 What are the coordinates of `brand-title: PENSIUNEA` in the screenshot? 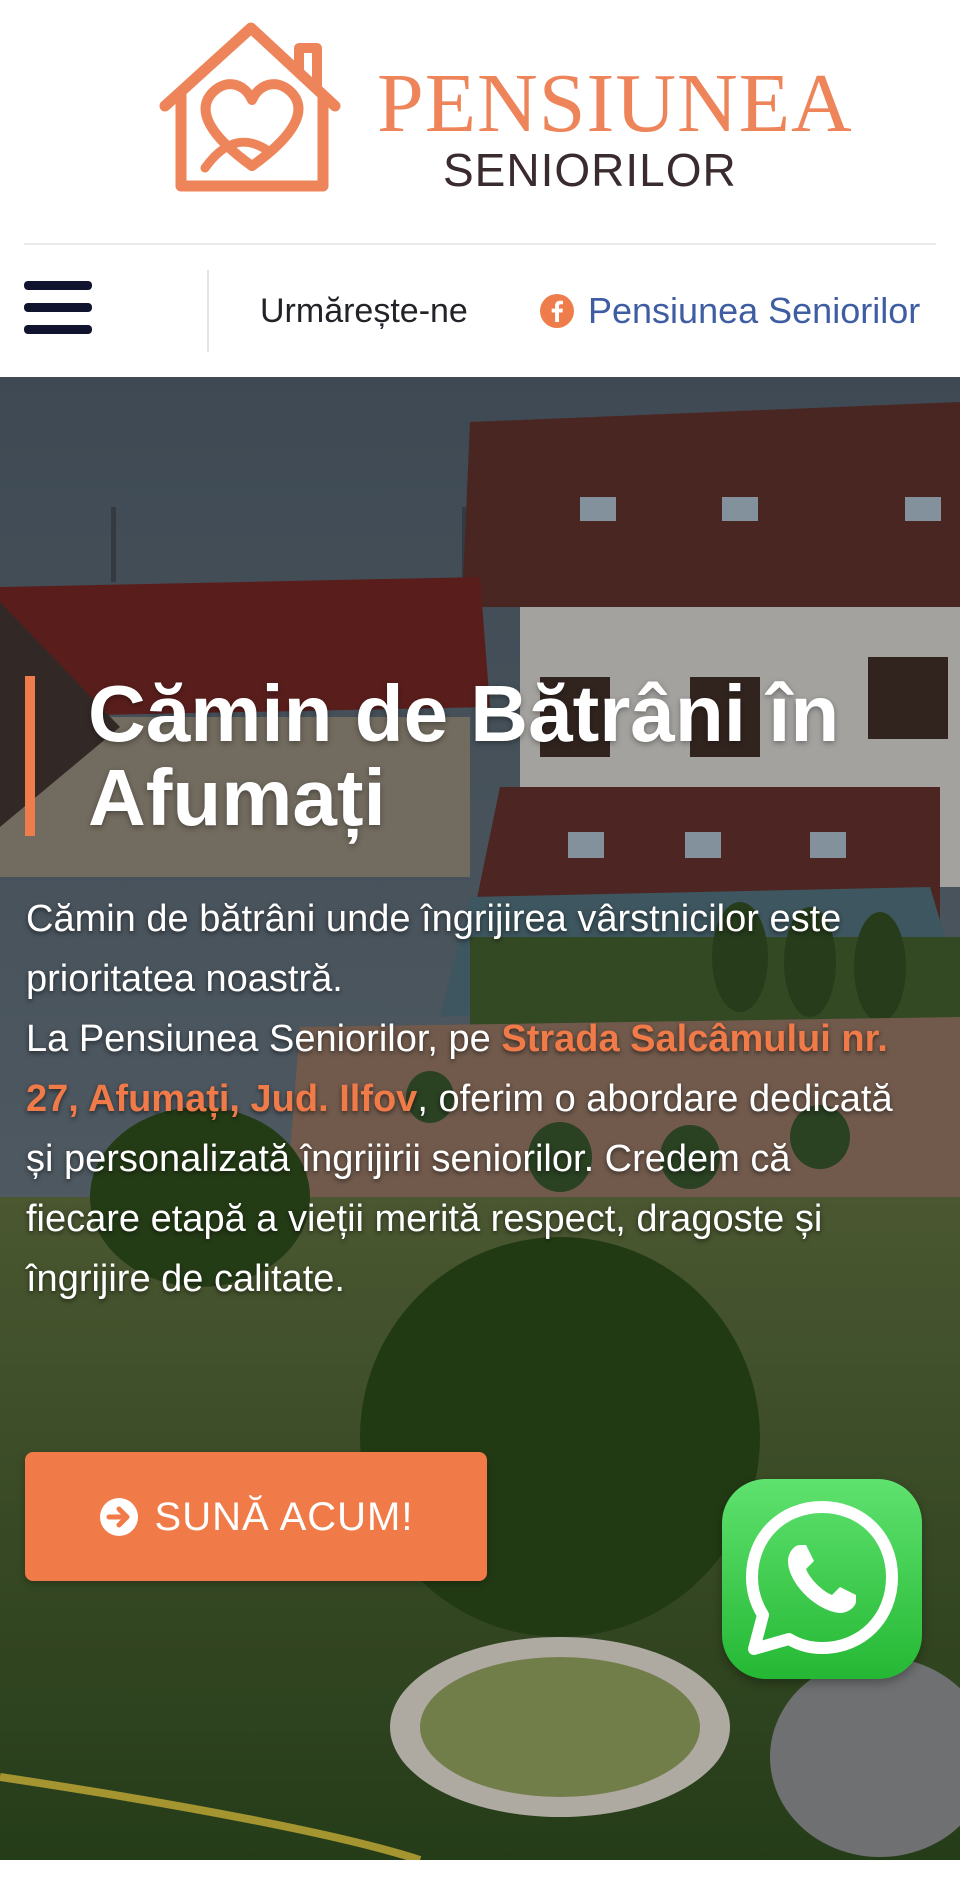 It's located at (615, 103).